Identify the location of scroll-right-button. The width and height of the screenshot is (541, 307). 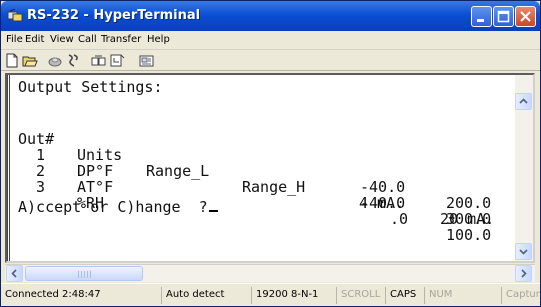
(523, 273).